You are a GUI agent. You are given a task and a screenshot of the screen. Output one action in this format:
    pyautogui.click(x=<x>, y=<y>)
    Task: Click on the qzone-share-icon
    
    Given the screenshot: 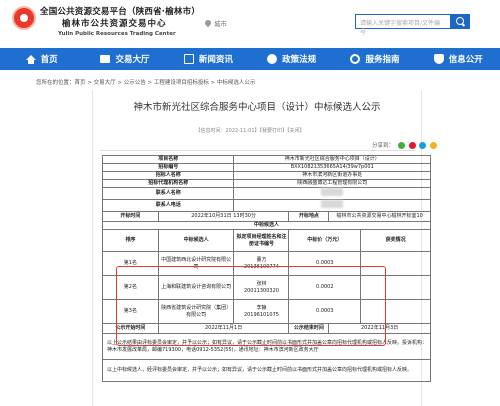 What is the action you would take?
    pyautogui.click(x=434, y=145)
    